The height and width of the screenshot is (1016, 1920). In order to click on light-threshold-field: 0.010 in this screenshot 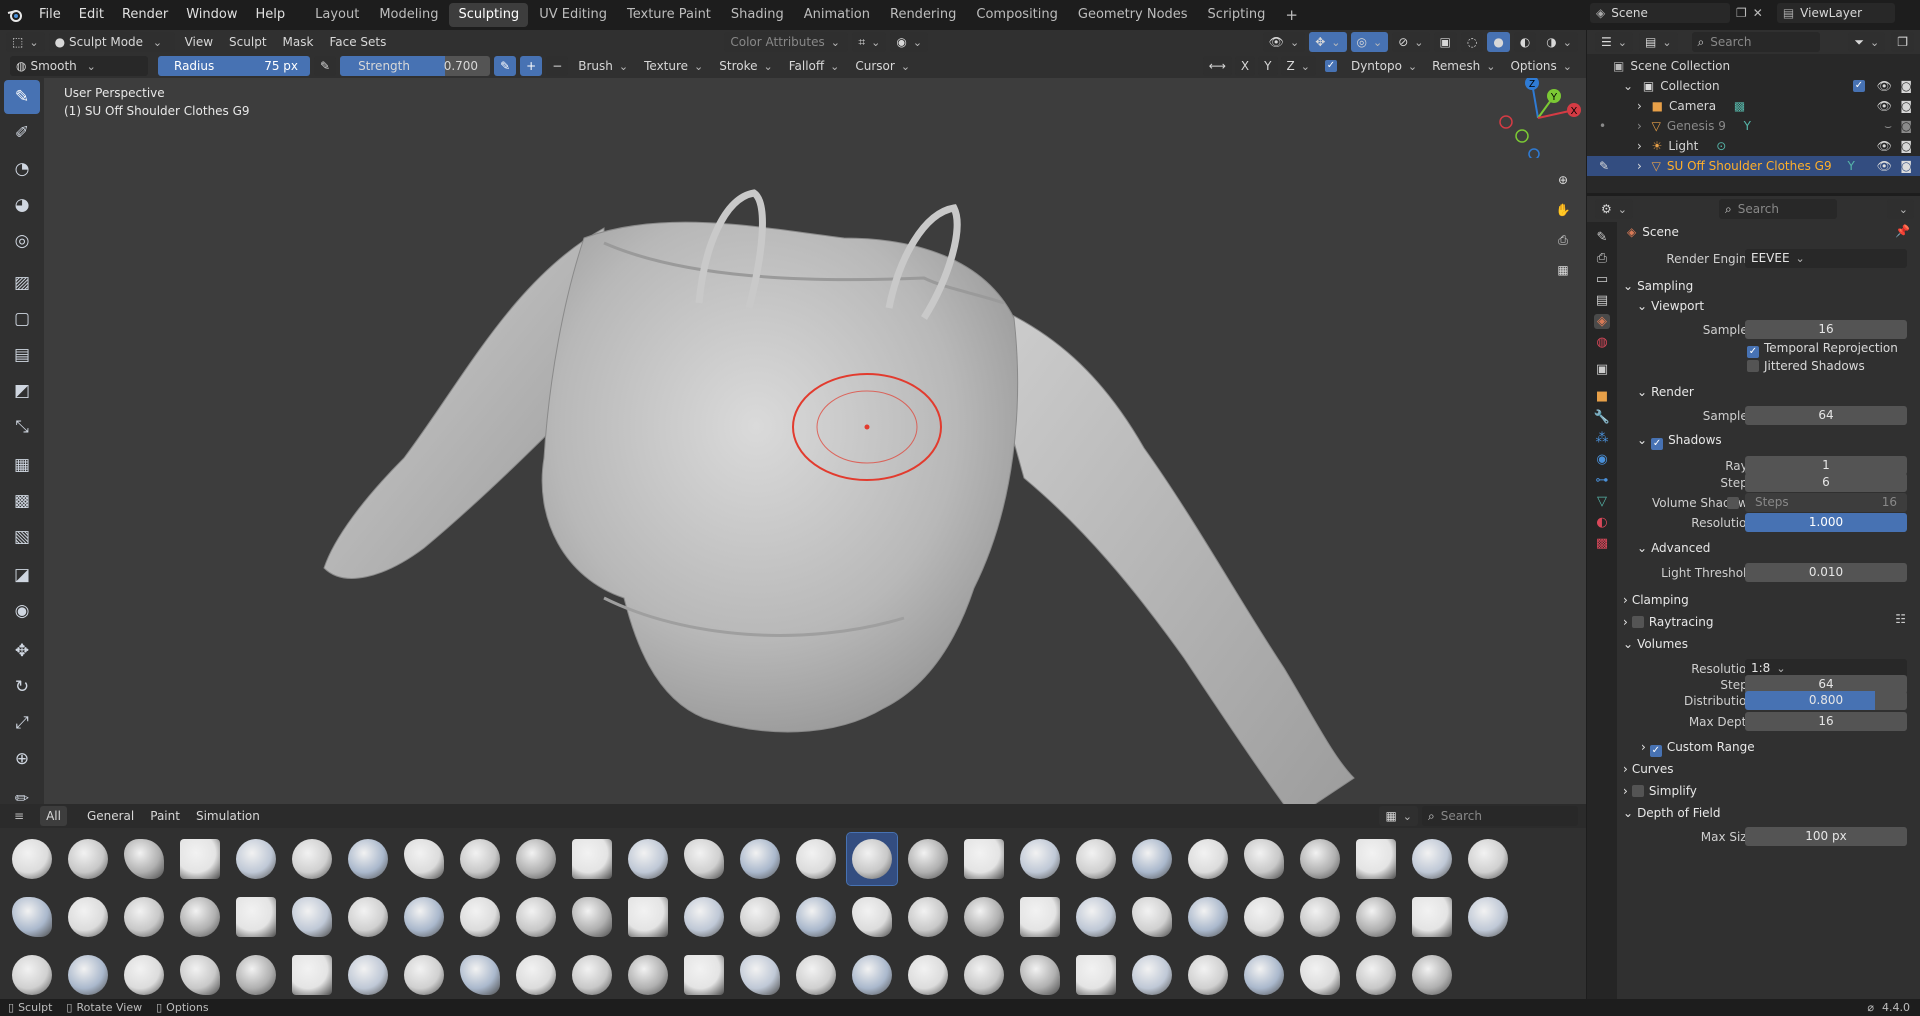, I will do `click(1826, 572)`.